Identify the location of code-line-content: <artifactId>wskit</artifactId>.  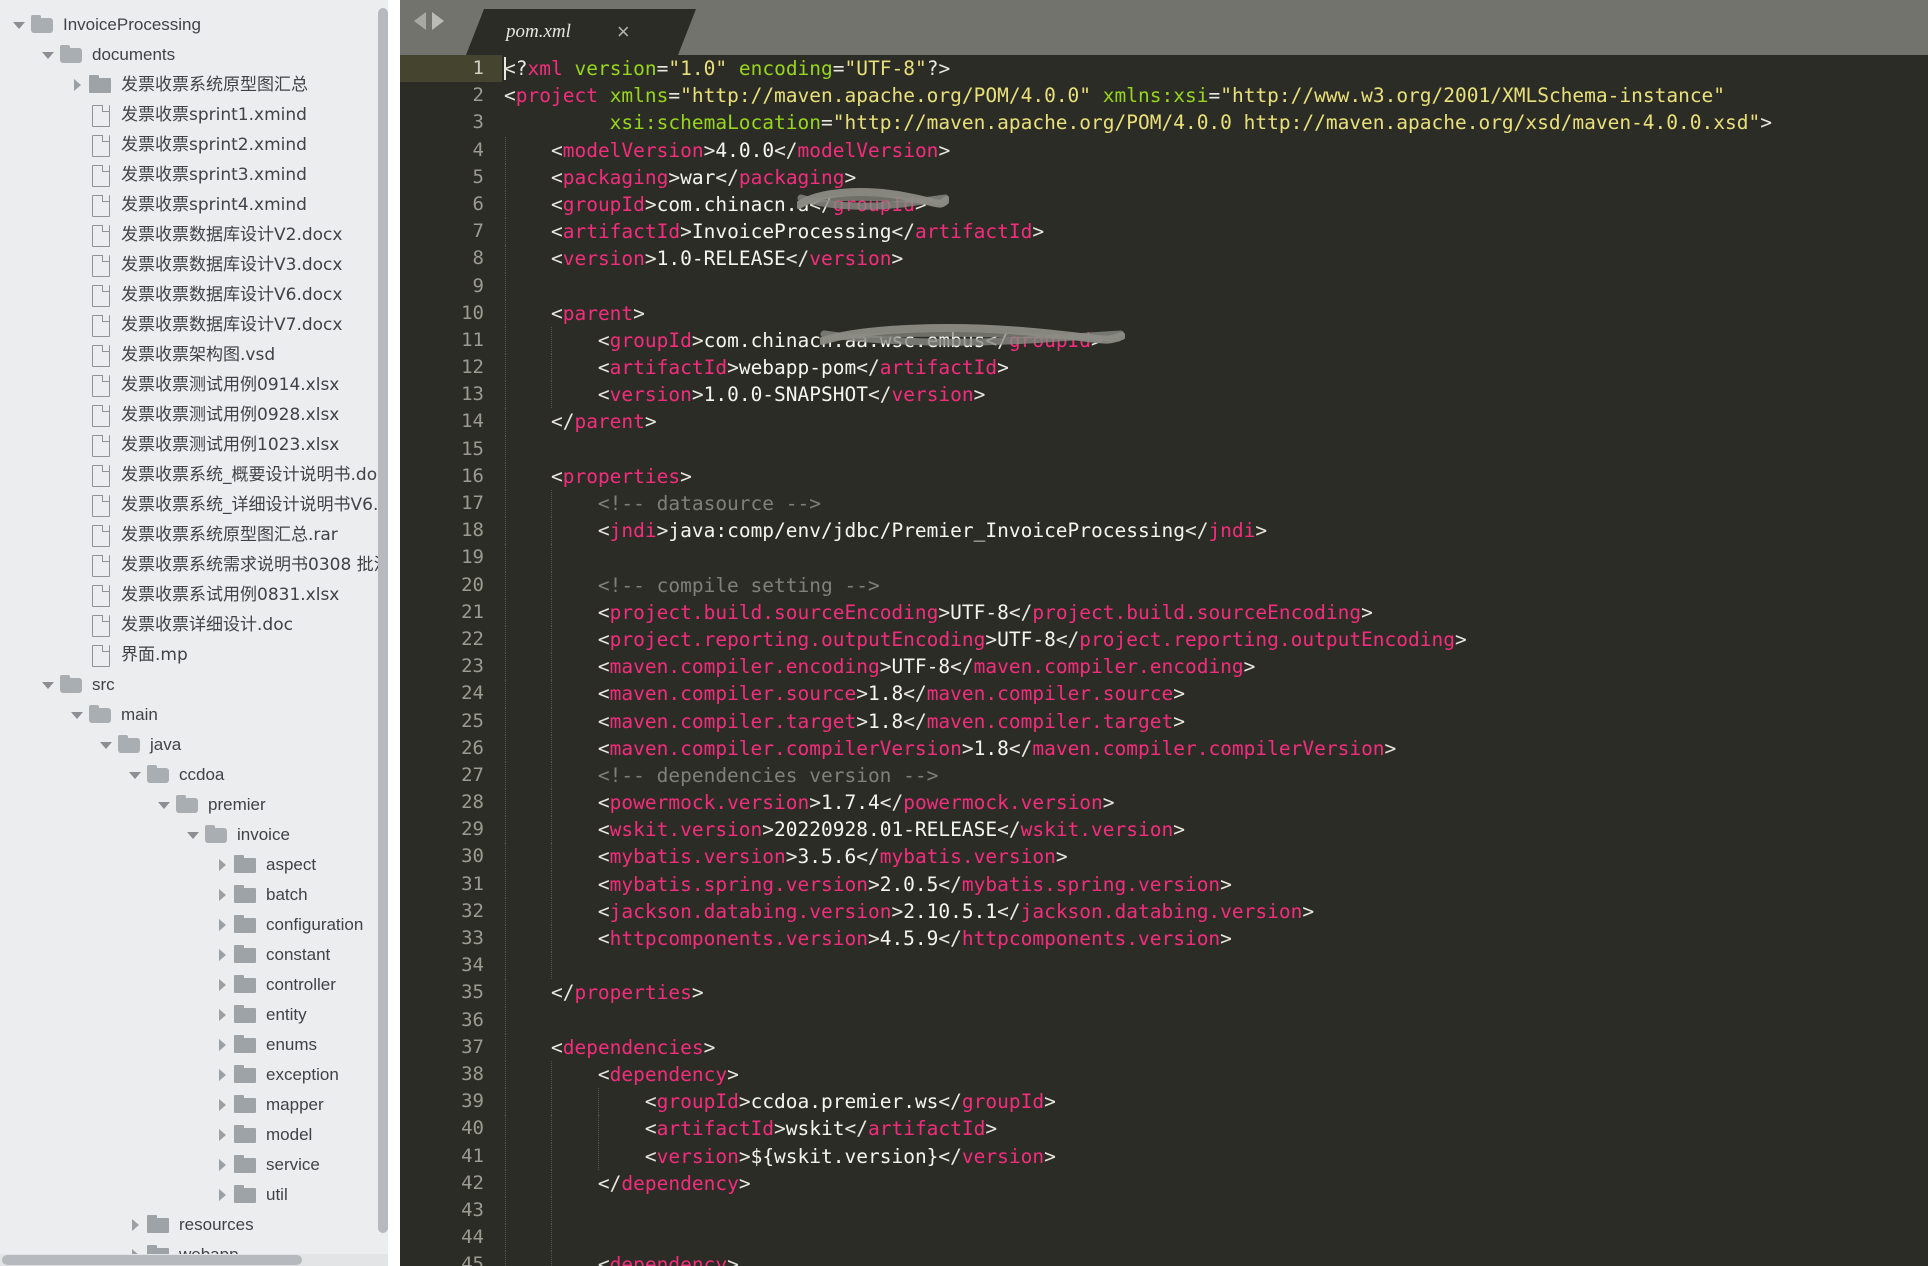
(1215, 1129).